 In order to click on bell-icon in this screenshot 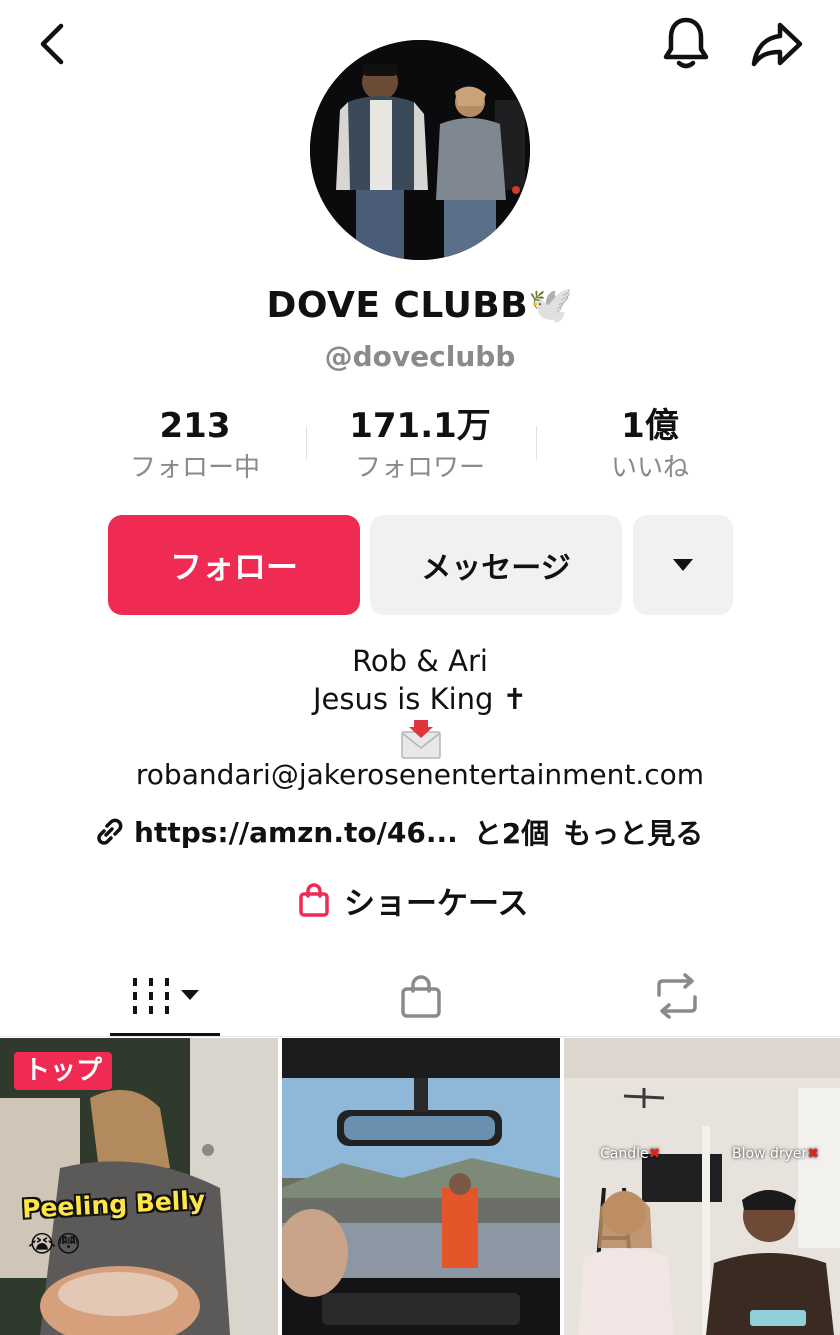, I will do `click(686, 43)`.